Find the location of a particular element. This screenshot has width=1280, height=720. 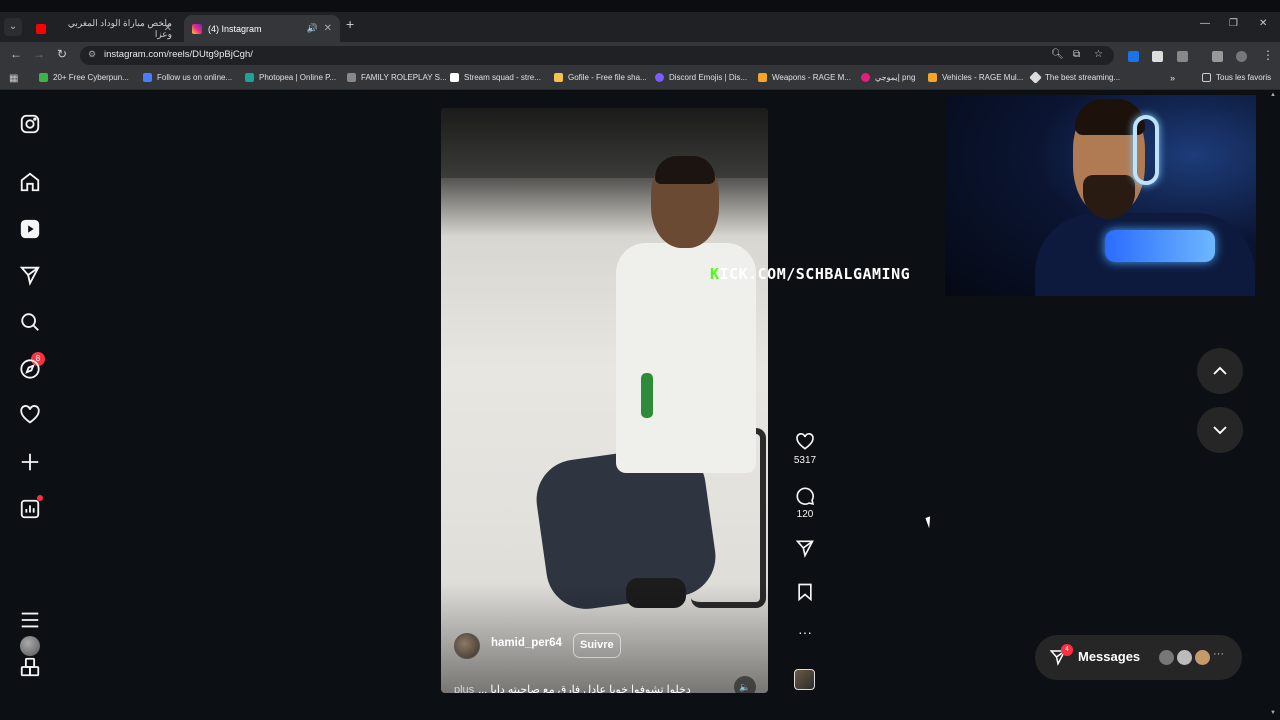

all-bookmarks-folder: Tous les favoris is located at coordinates (1236, 77).